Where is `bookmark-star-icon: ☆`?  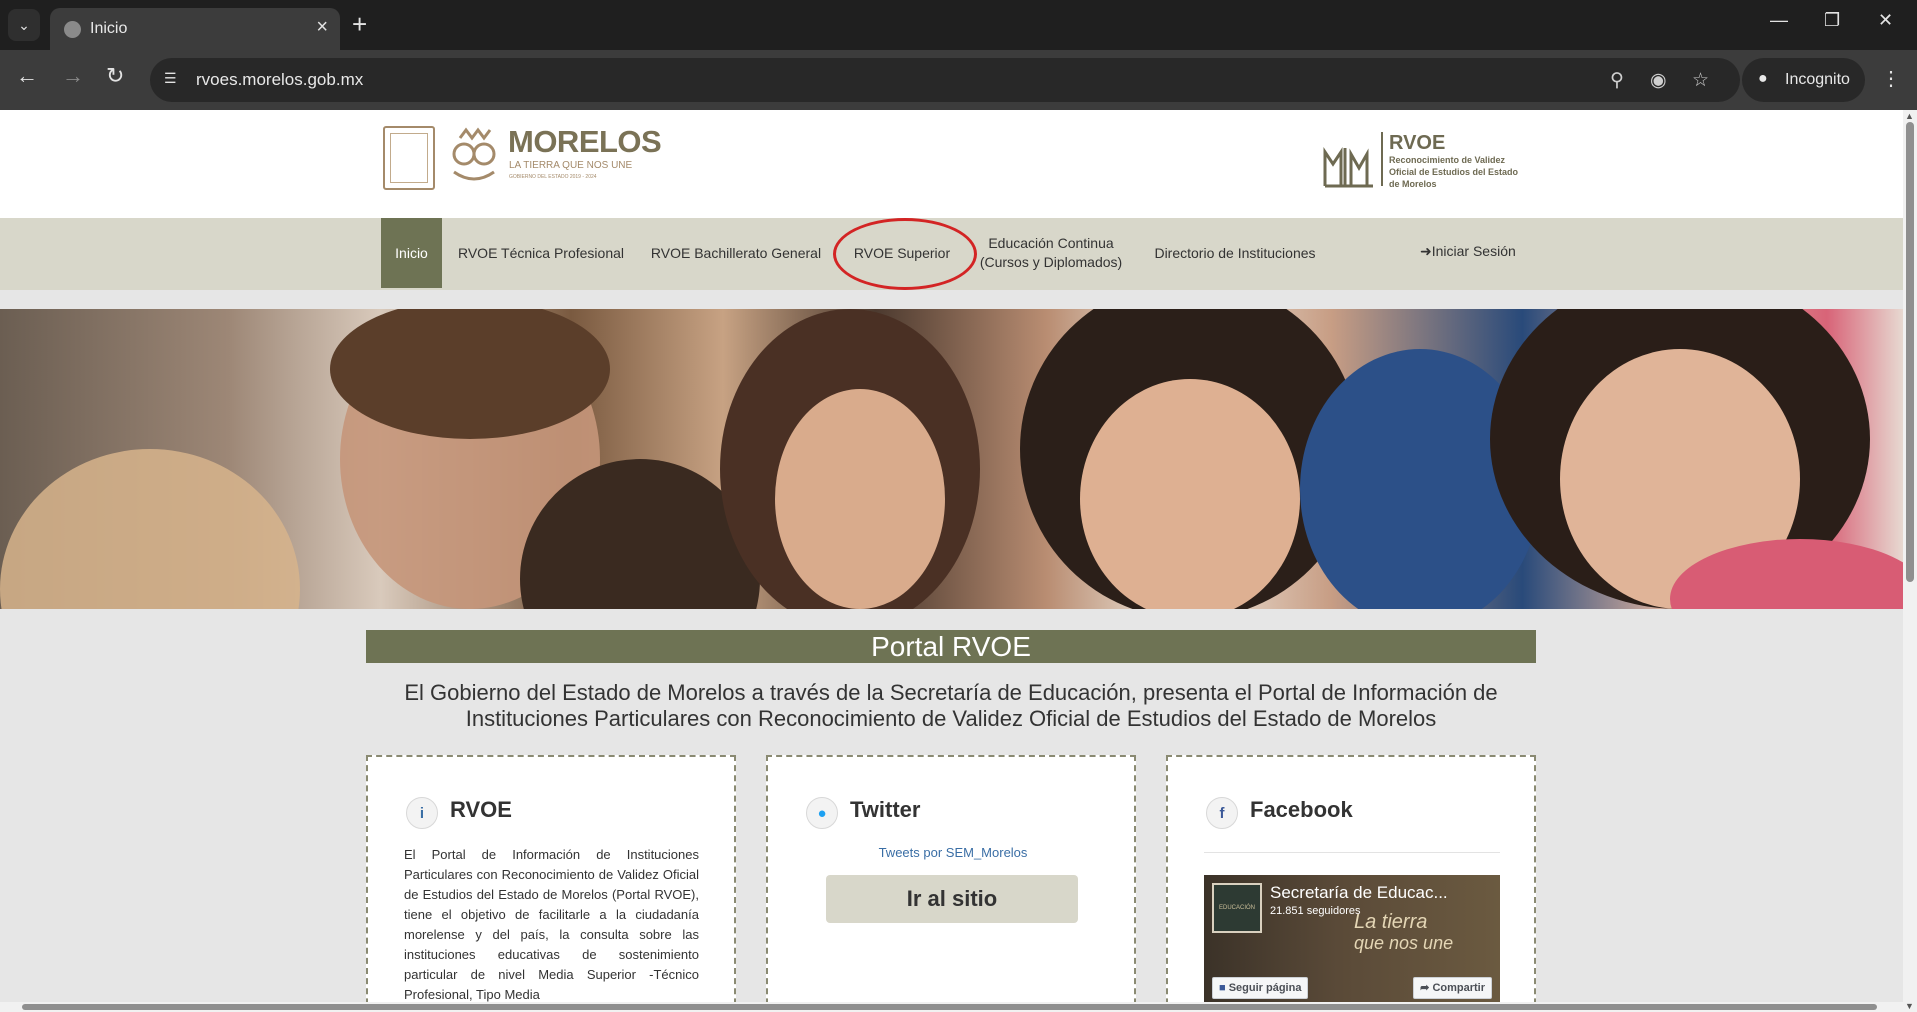
bookmark-star-icon: ☆ is located at coordinates (1700, 80).